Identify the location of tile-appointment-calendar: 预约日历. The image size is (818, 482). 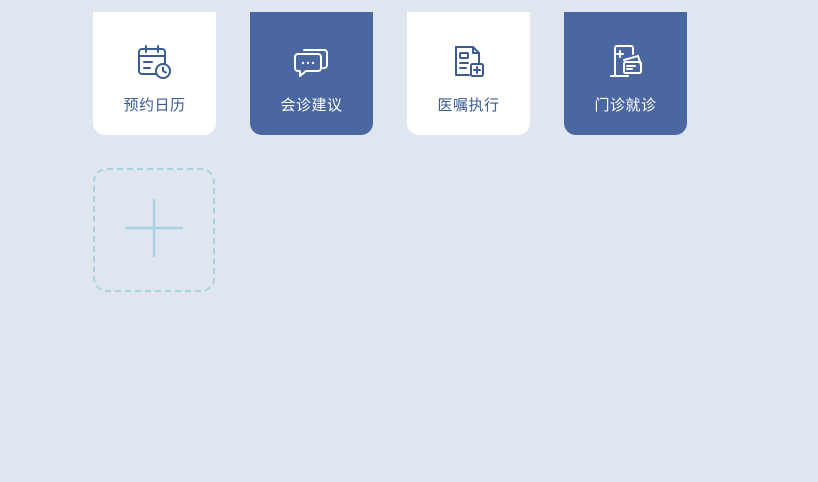
(154, 73).